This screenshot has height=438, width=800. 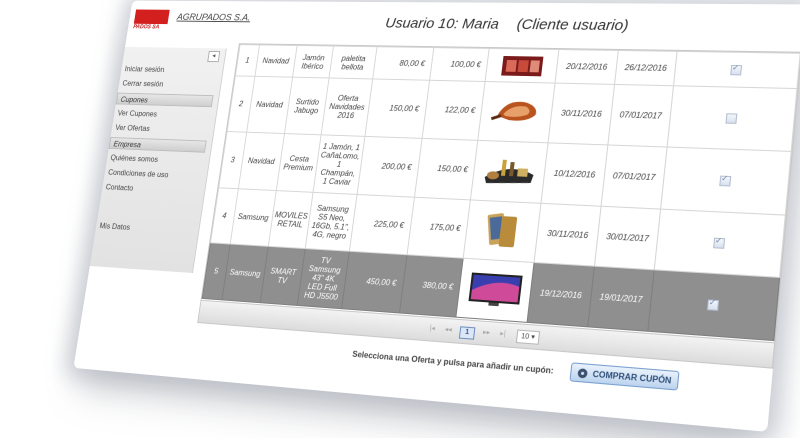 I want to click on buy-coupon-label: COMPRAR CUPÓN, so click(x=632, y=377).